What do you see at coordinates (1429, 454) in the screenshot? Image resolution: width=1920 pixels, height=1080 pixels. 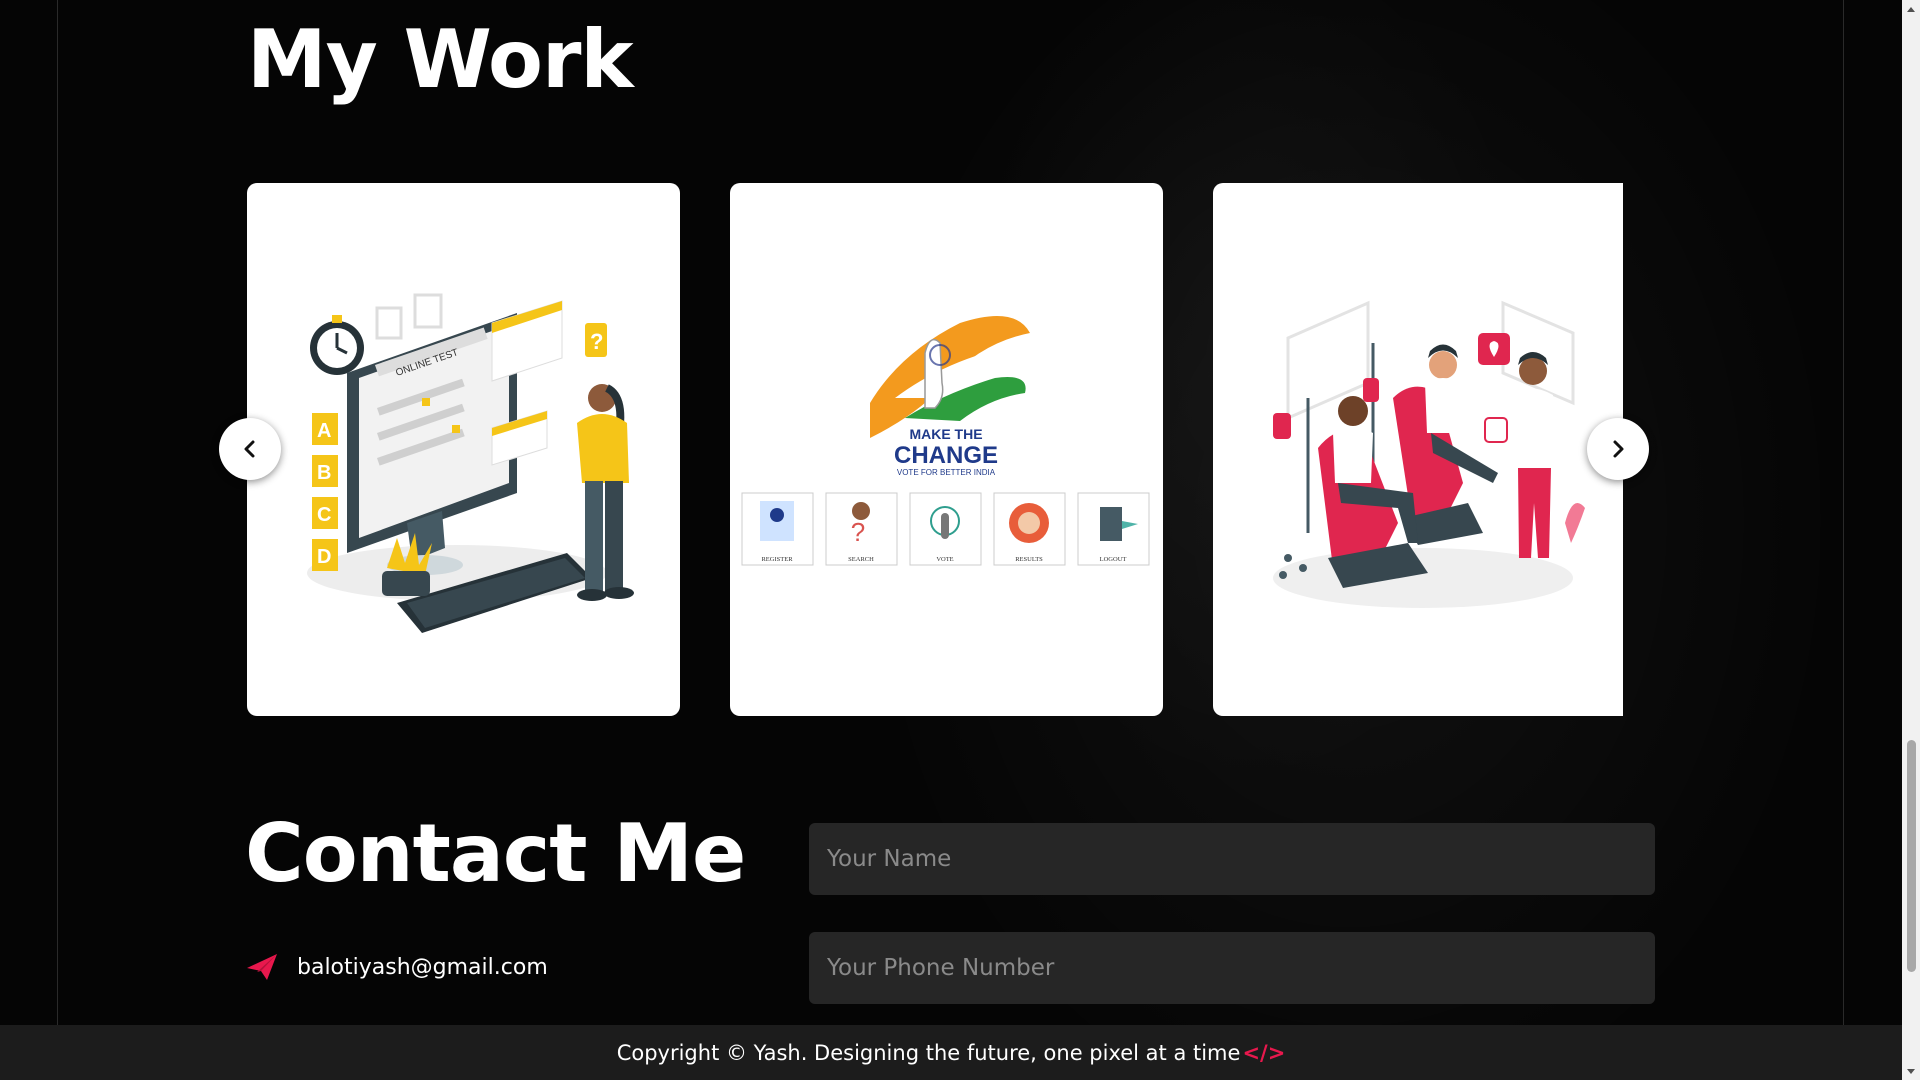 I see `blood-donation-illustration` at bounding box center [1429, 454].